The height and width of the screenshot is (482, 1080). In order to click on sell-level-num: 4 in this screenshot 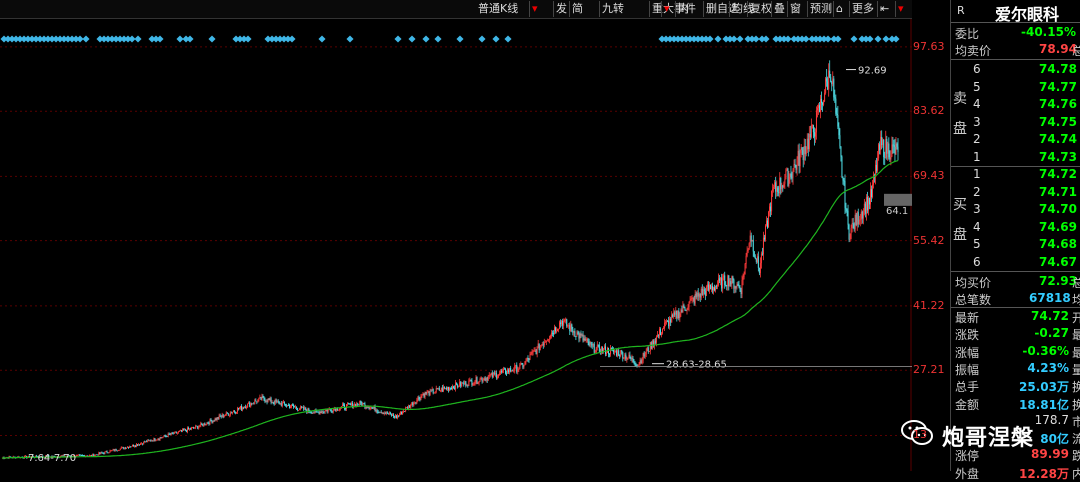, I will do `click(977, 104)`.